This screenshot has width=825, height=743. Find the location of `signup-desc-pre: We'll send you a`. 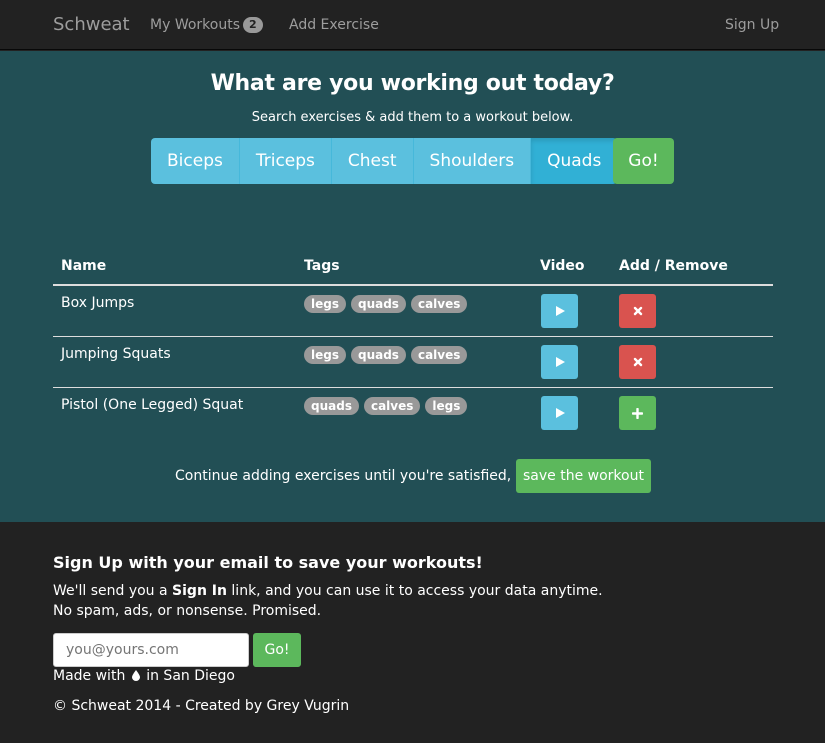

signup-desc-pre: We'll send you a is located at coordinates (113, 591).